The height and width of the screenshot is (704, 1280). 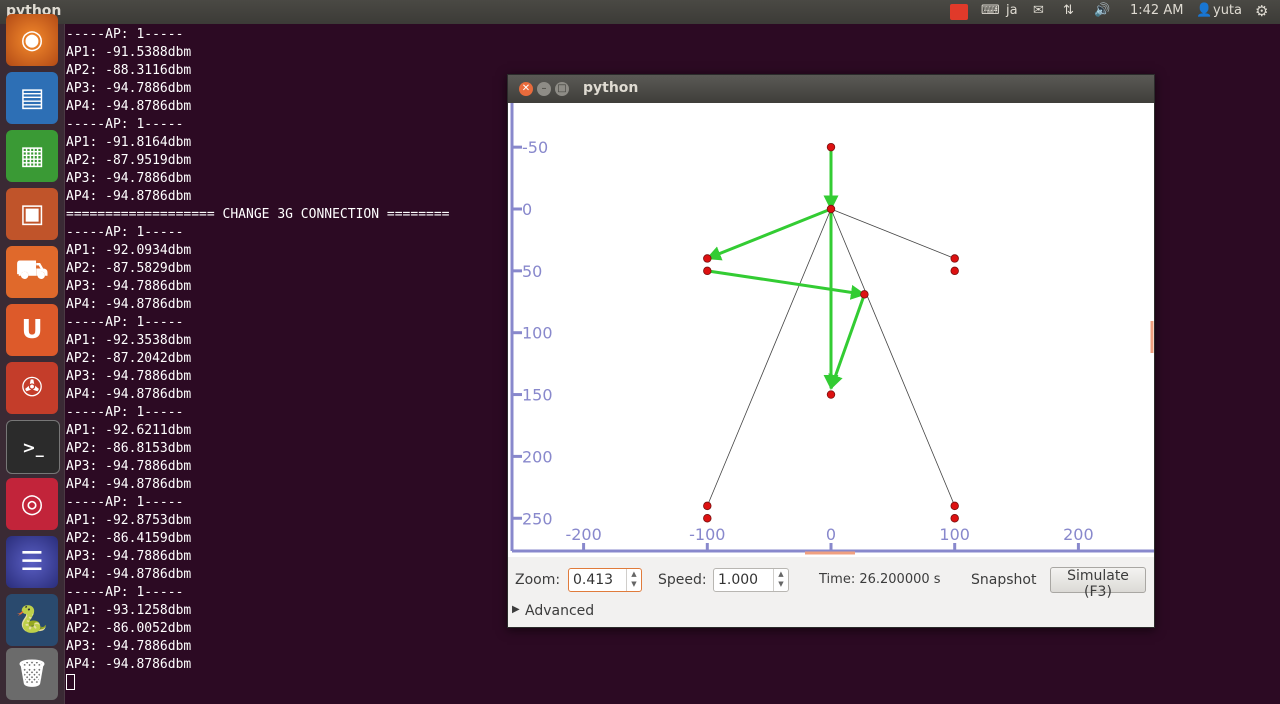 What do you see at coordinates (831, 534) in the screenshot?
I see `x-tick-label: 0` at bounding box center [831, 534].